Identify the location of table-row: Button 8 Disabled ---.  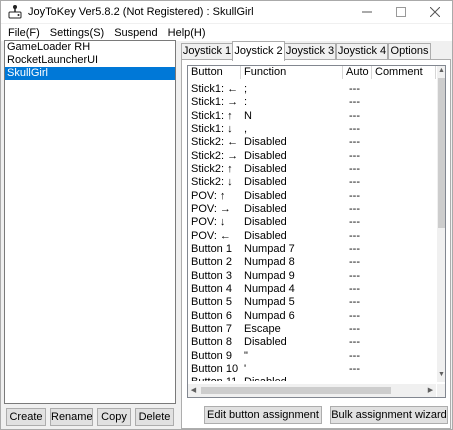
(312, 342).